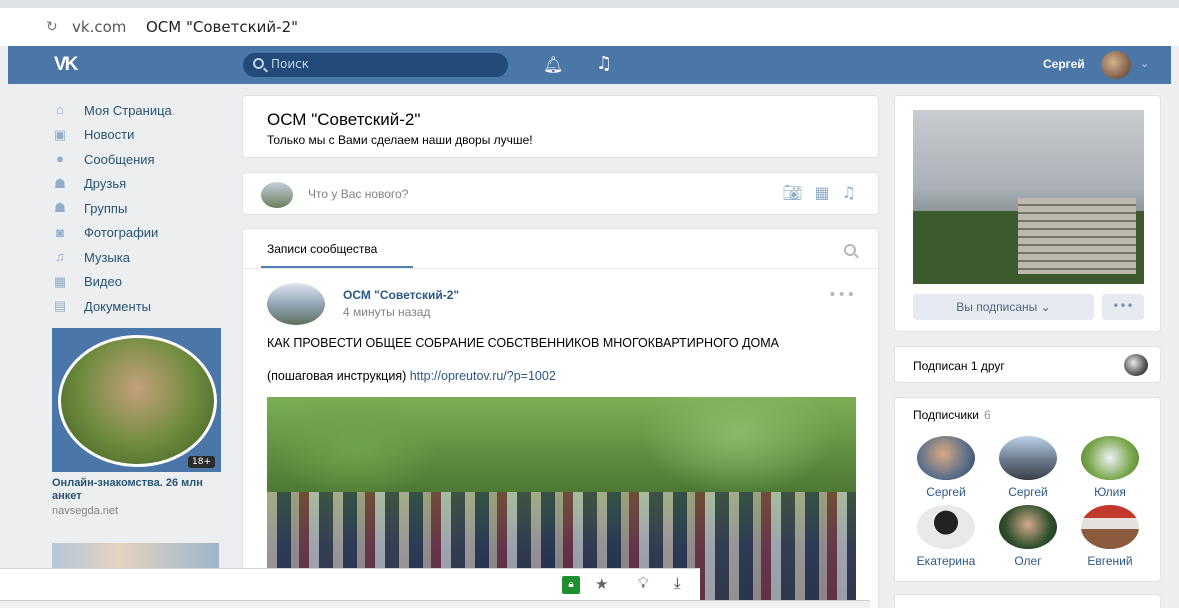 The height and width of the screenshot is (608, 1179). I want to click on url-title: ОСМ "Советский-2", so click(222, 27).